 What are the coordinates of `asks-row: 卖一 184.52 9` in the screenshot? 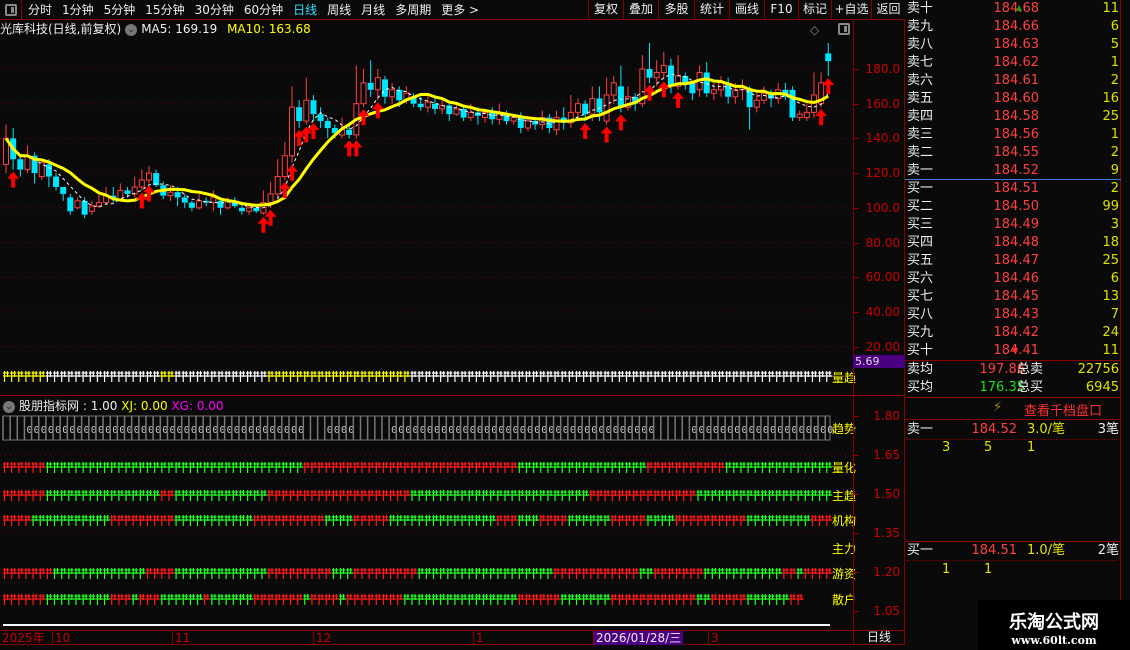 It's located at (1013, 171).